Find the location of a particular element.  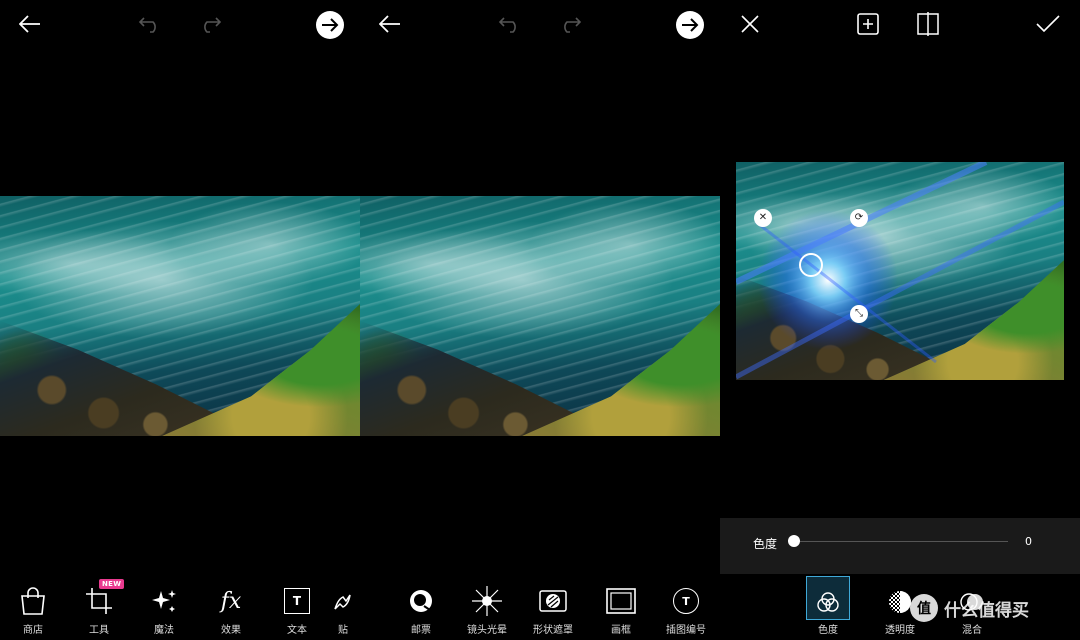

callout-icon: T is located at coordinates (686, 601).